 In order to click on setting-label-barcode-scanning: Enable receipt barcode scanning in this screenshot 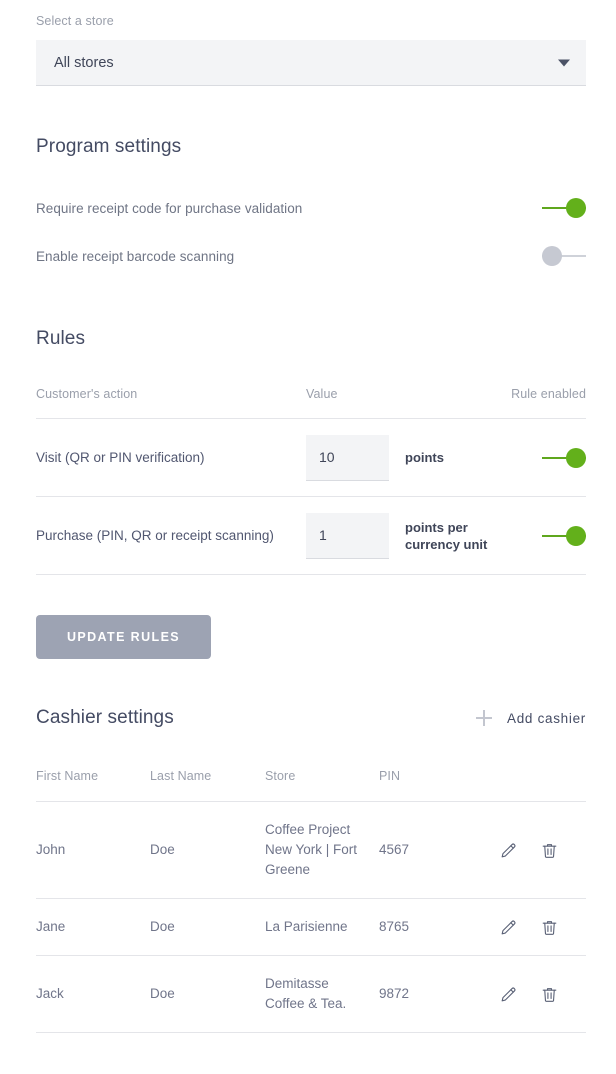, I will do `click(135, 256)`.